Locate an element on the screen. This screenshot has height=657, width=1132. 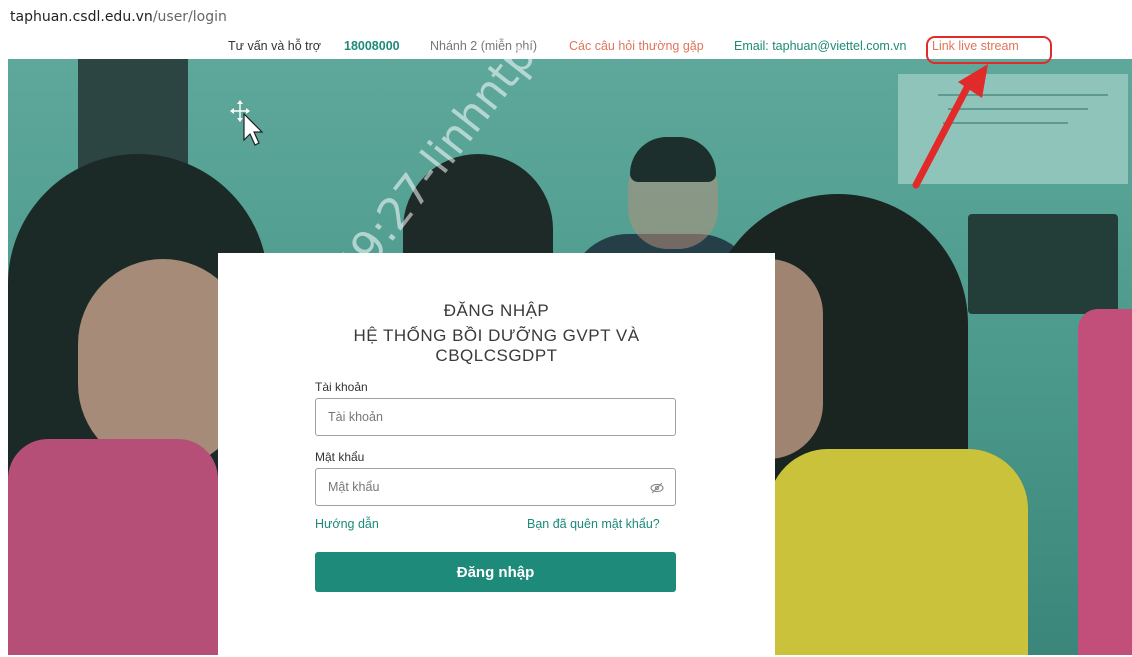
url-domain: taphuan.csdl.edu.vn is located at coordinates (81, 17).